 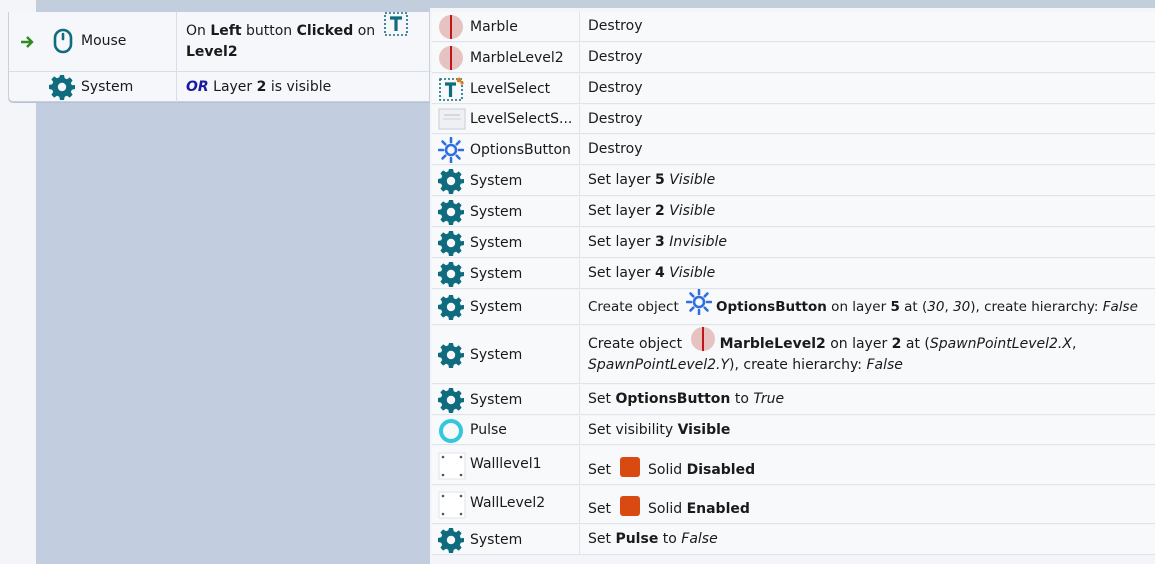 I want to click on action-row: MarbleLevel2 Destroy, so click(x=793, y=58).